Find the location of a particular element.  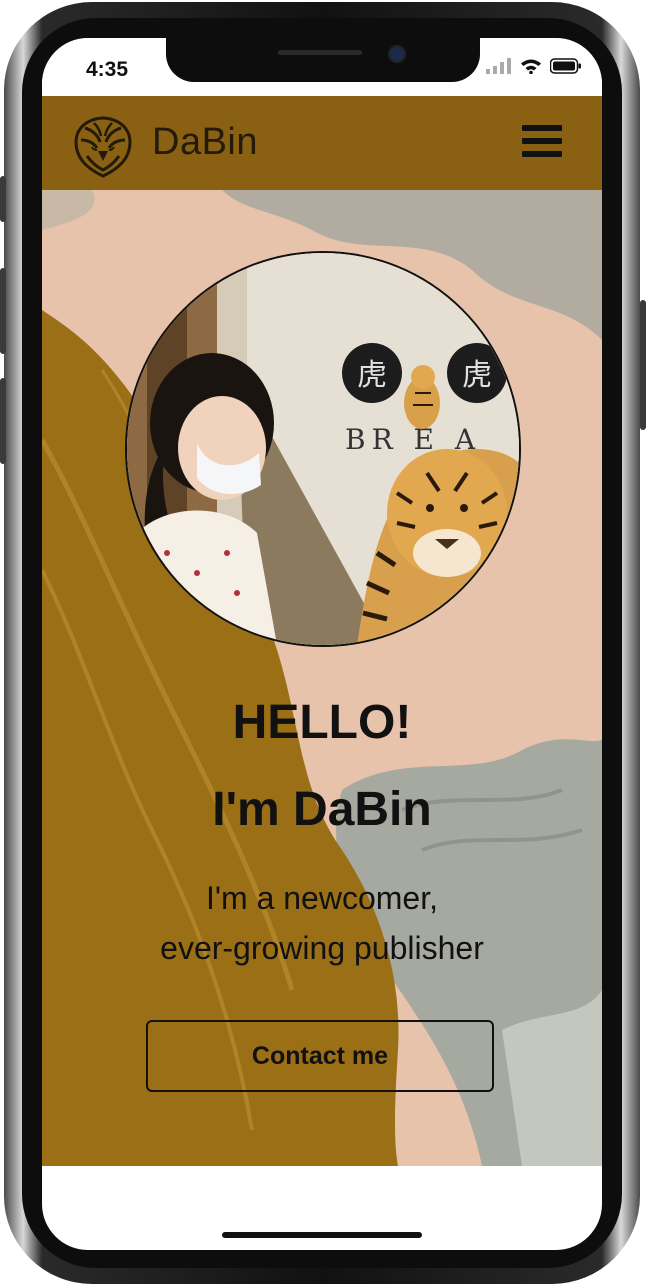

status-icons is located at coordinates (534, 66).